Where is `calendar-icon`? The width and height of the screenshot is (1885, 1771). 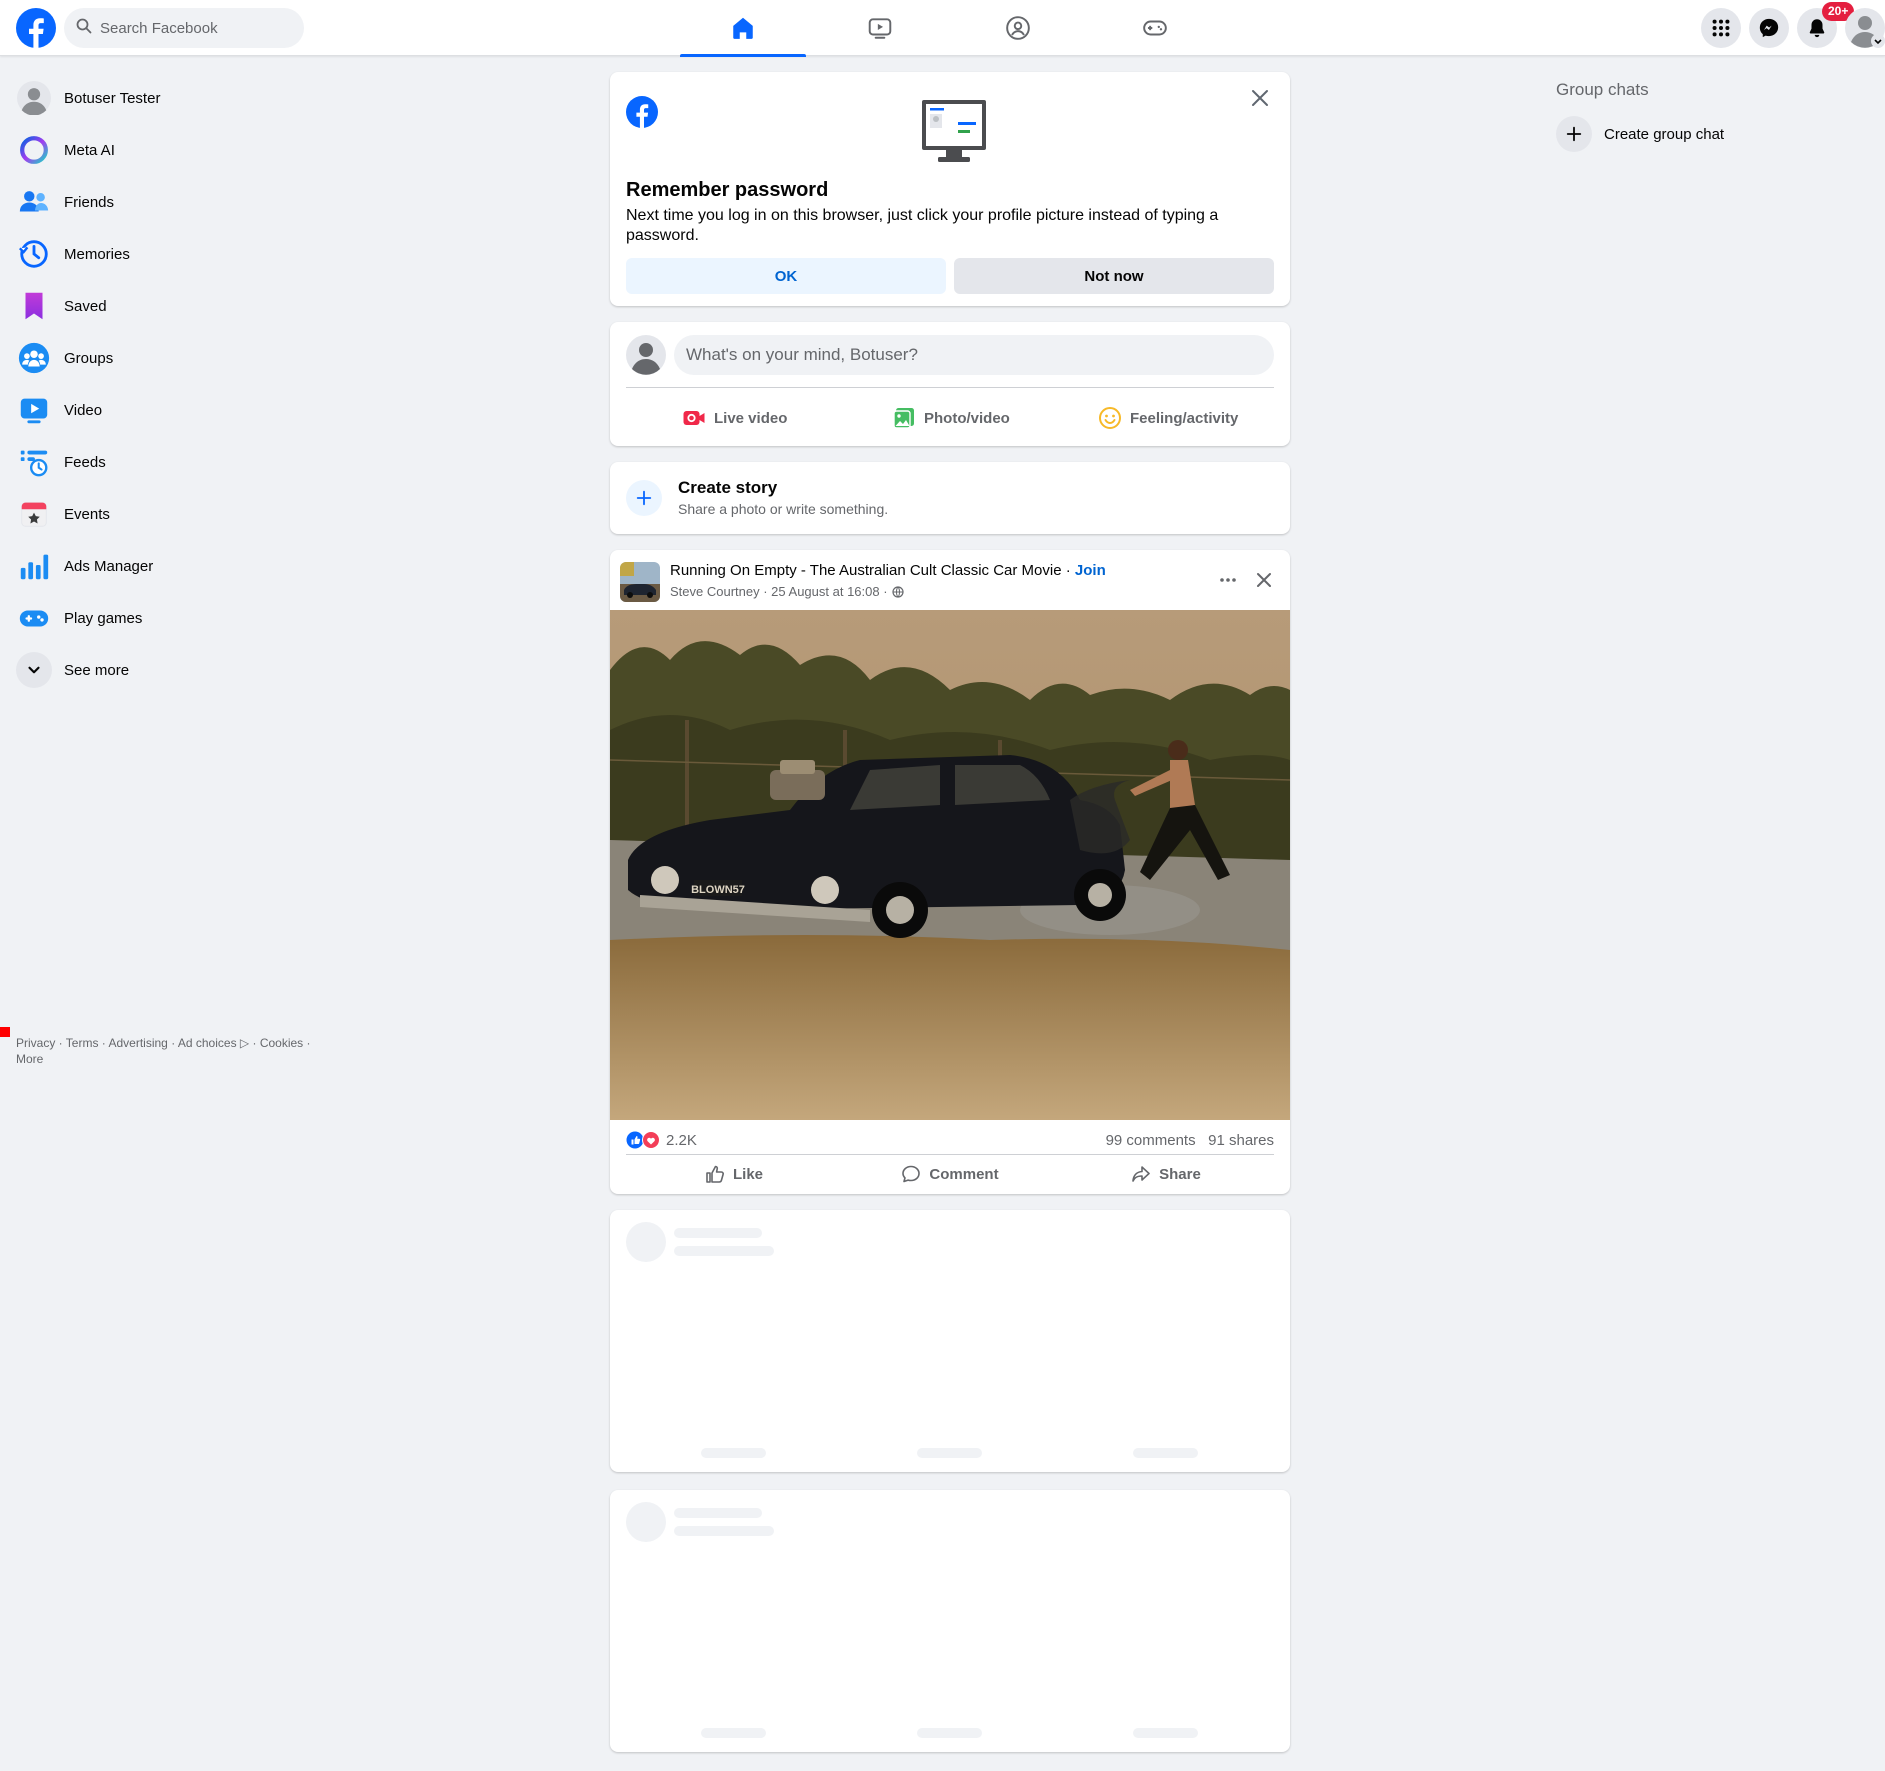 calendar-icon is located at coordinates (34, 514).